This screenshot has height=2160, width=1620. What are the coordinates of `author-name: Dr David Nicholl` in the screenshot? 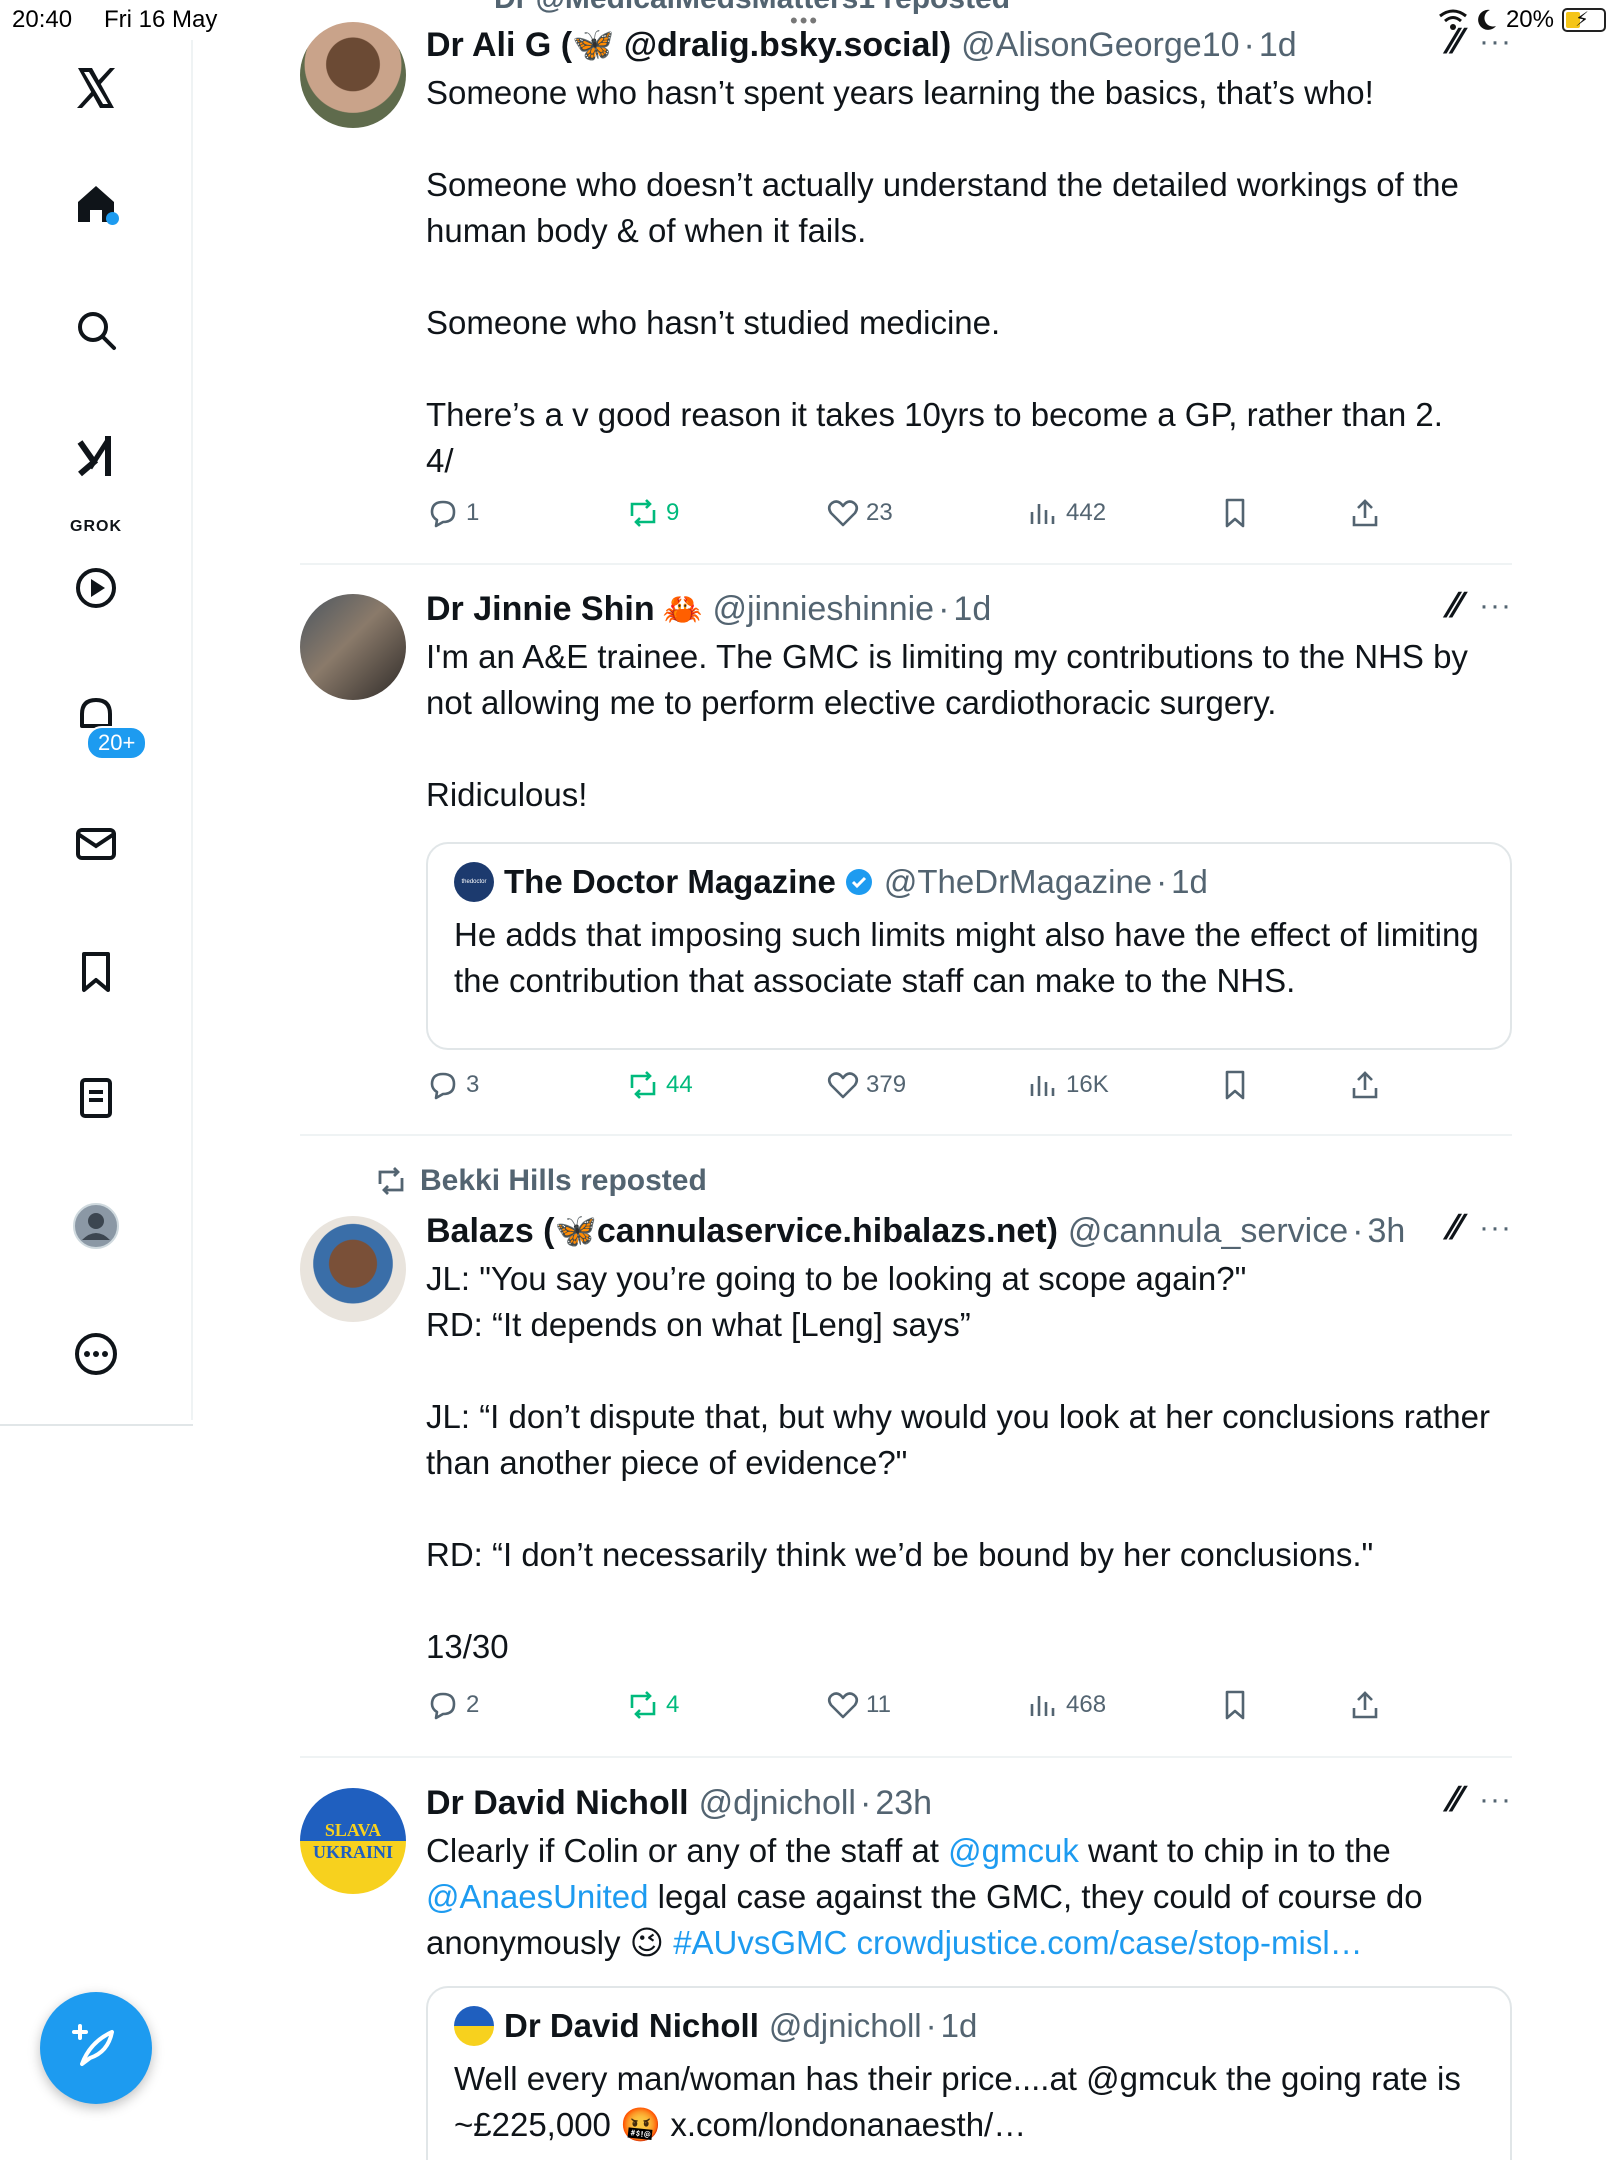 It's located at (557, 1803).